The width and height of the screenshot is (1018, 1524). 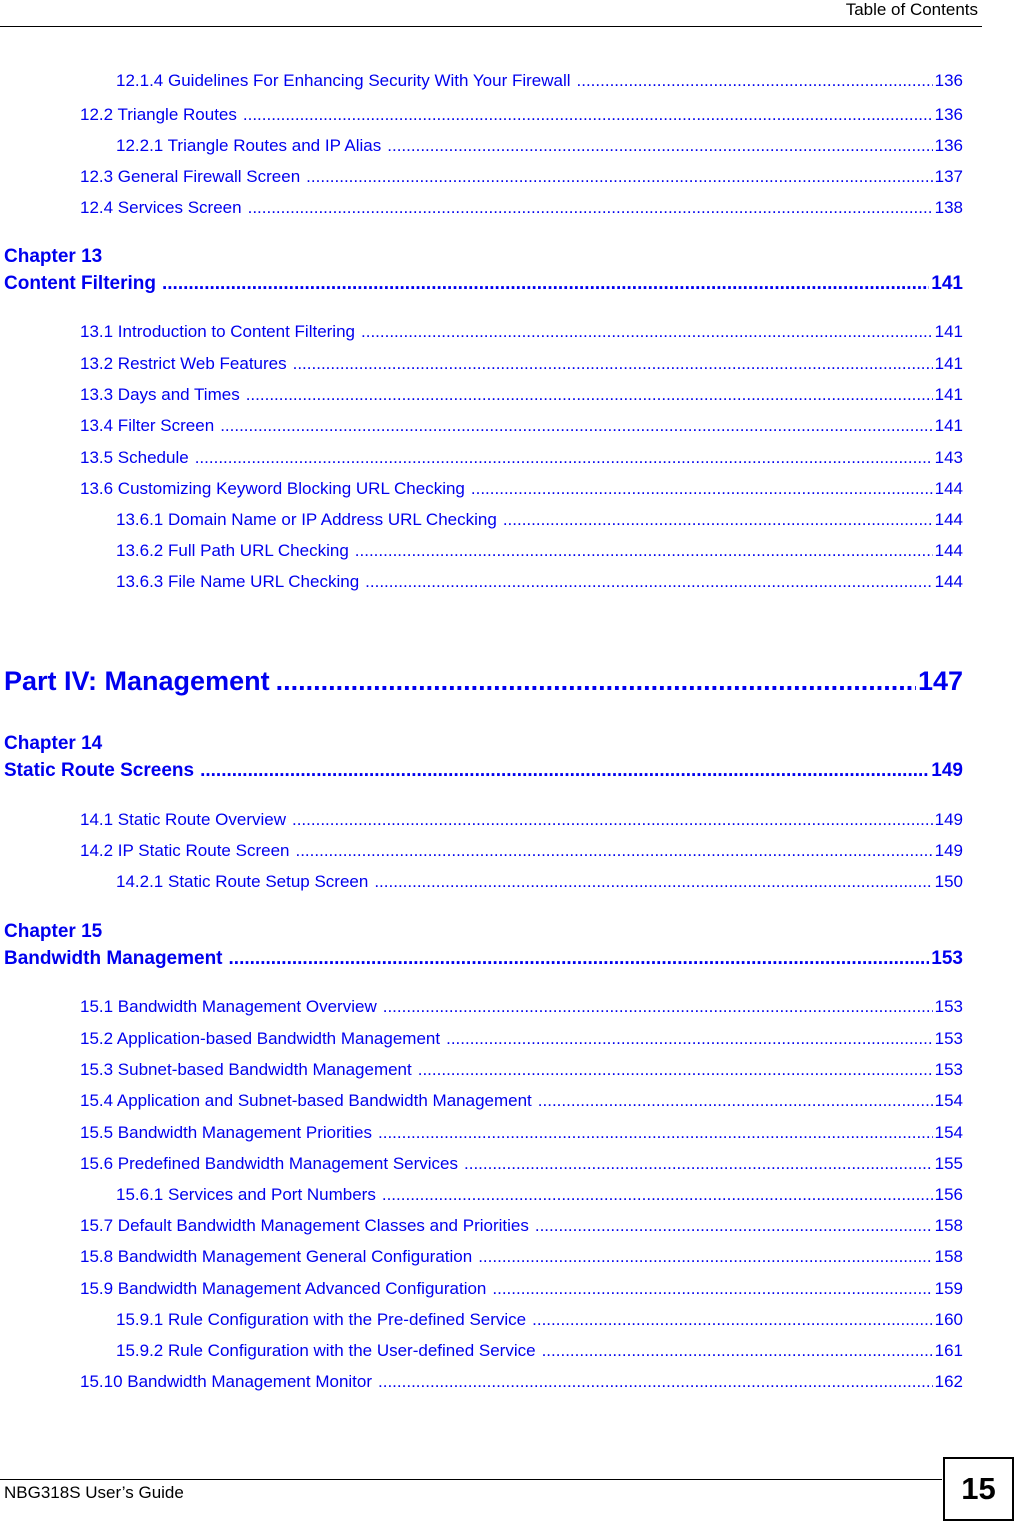 What do you see at coordinates (521, 1133) in the screenshot?
I see `toc-entry: 15.5 Bandwidth Management Priorities 154` at bounding box center [521, 1133].